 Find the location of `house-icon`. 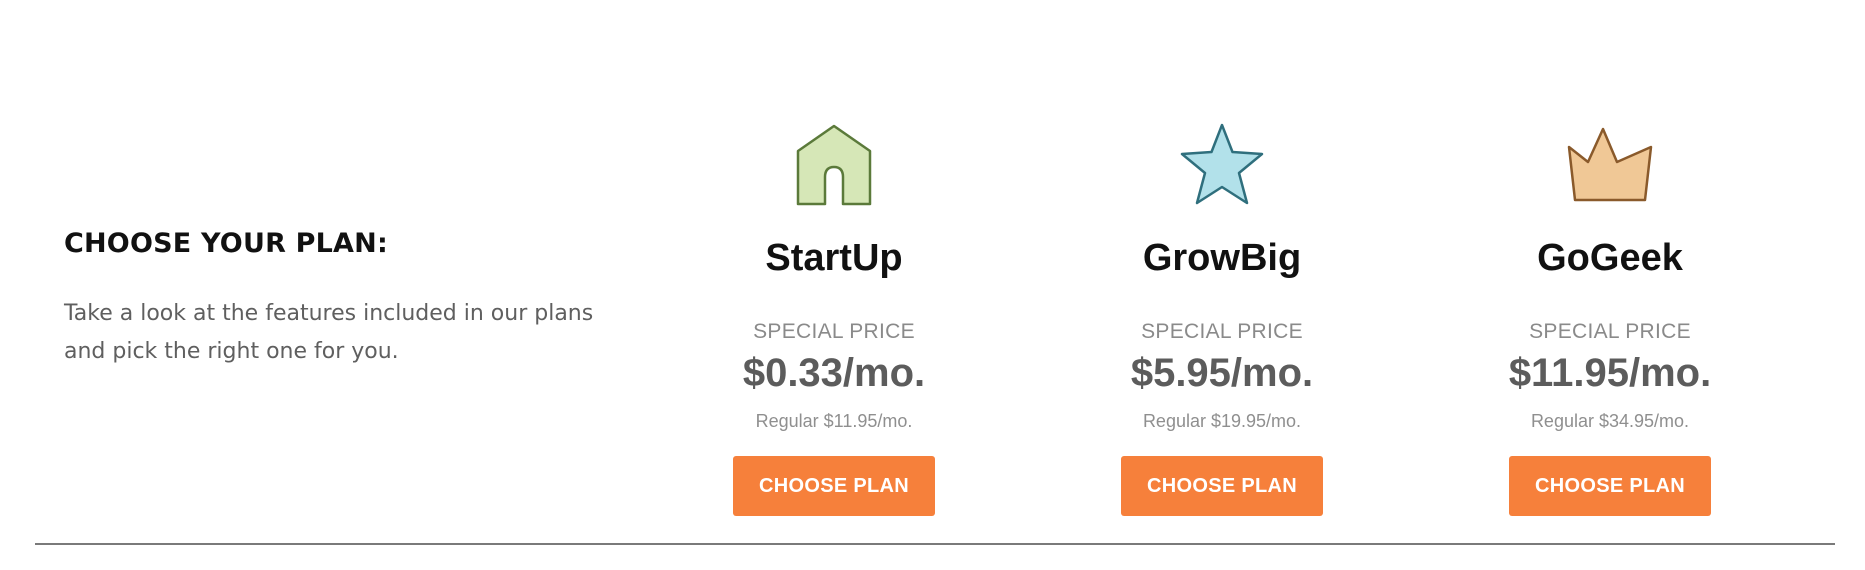

house-icon is located at coordinates (834, 165).